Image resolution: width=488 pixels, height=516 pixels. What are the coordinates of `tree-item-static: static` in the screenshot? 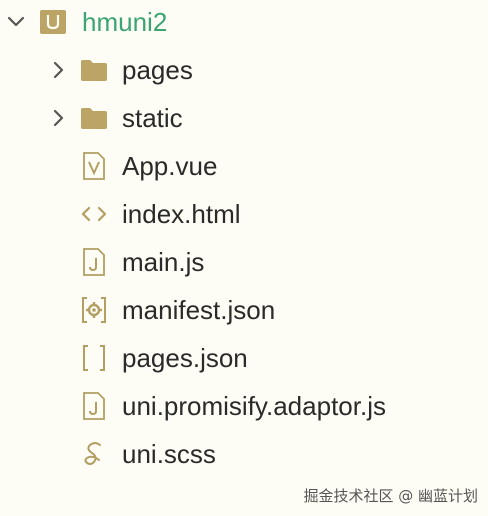 It's located at (244, 118).